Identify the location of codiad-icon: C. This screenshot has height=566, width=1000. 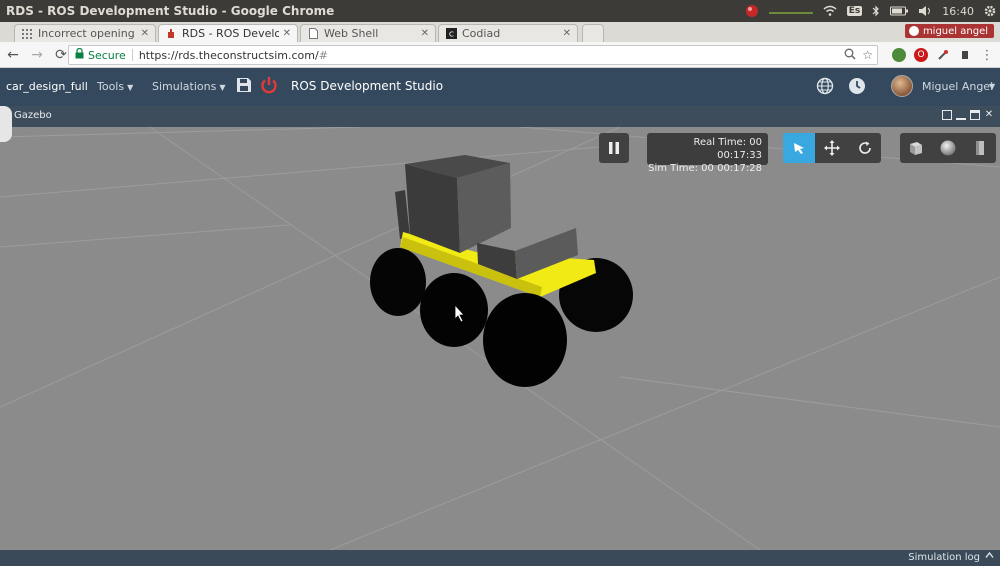
(451, 34).